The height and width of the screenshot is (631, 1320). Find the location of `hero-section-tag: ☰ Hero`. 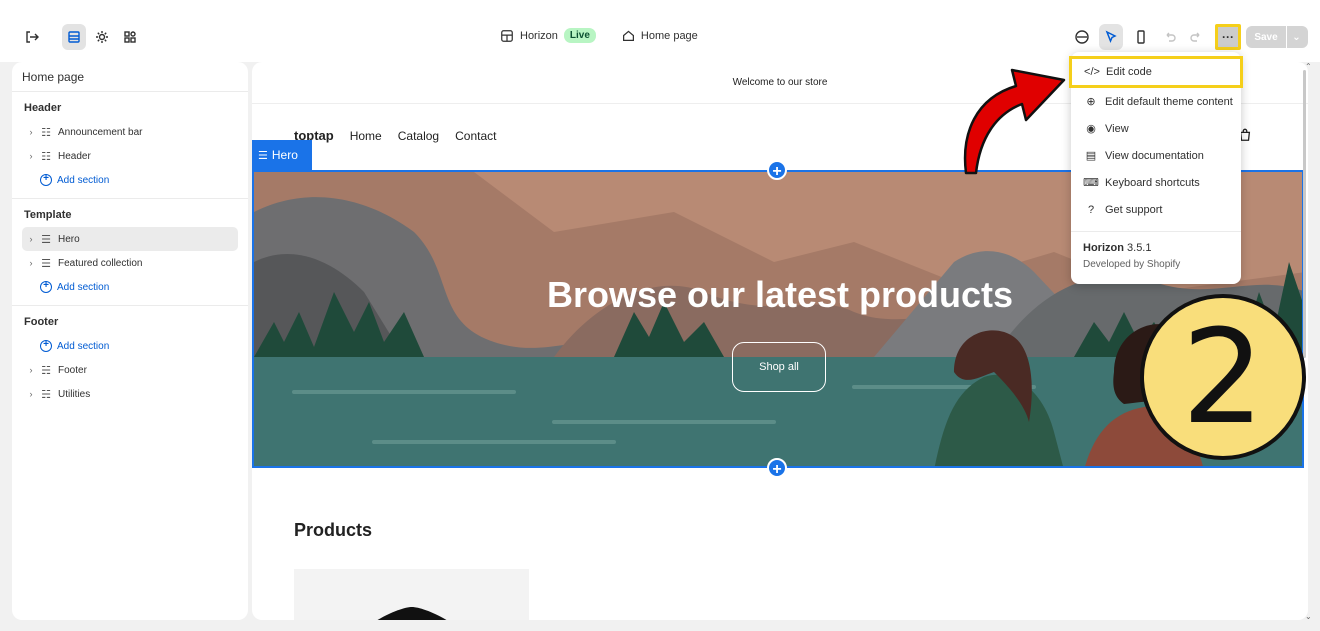

hero-section-tag: ☰ Hero is located at coordinates (282, 155).